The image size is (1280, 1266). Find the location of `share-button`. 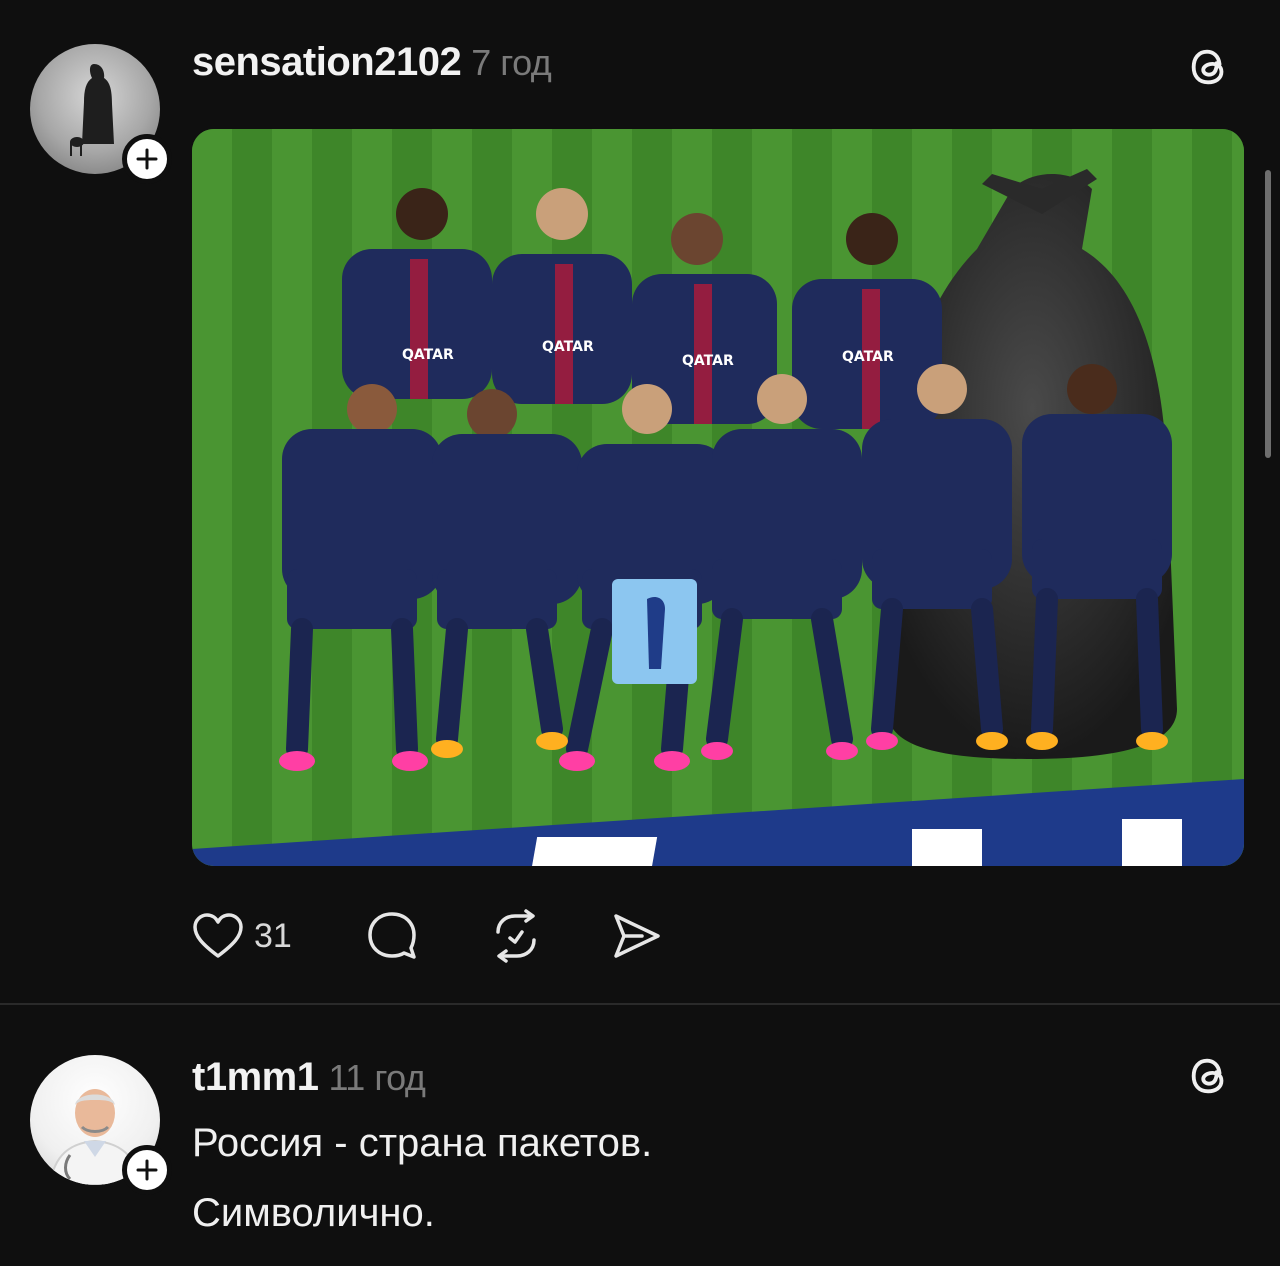

share-button is located at coordinates (636, 936).